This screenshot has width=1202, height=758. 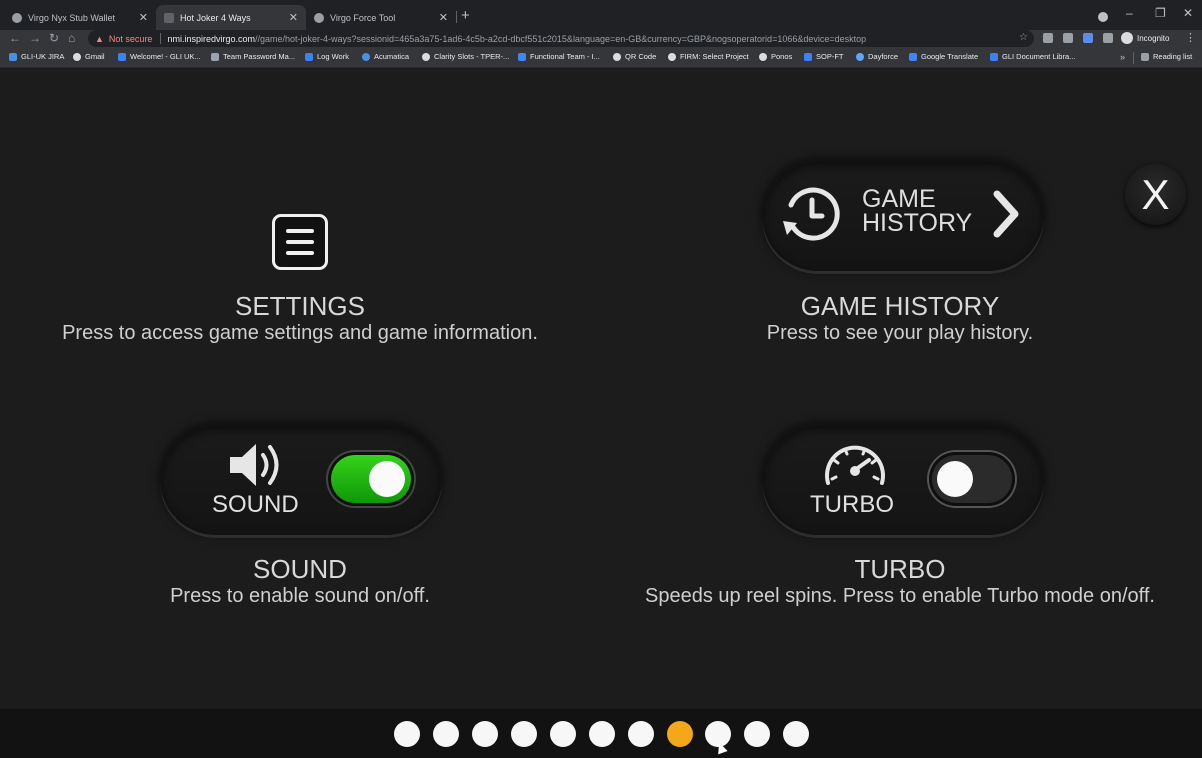 What do you see at coordinates (1188, 13) in the screenshot?
I see `window-close-icon: ✕` at bounding box center [1188, 13].